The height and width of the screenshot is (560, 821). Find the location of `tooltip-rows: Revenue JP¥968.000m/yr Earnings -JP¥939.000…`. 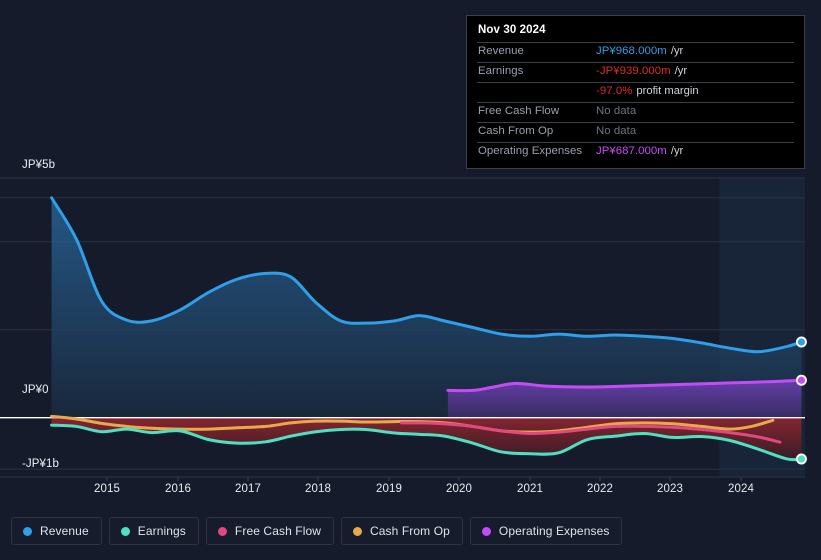

tooltip-rows: Revenue JP¥968.000m/yr Earnings -JP¥939.000… is located at coordinates (635, 102).